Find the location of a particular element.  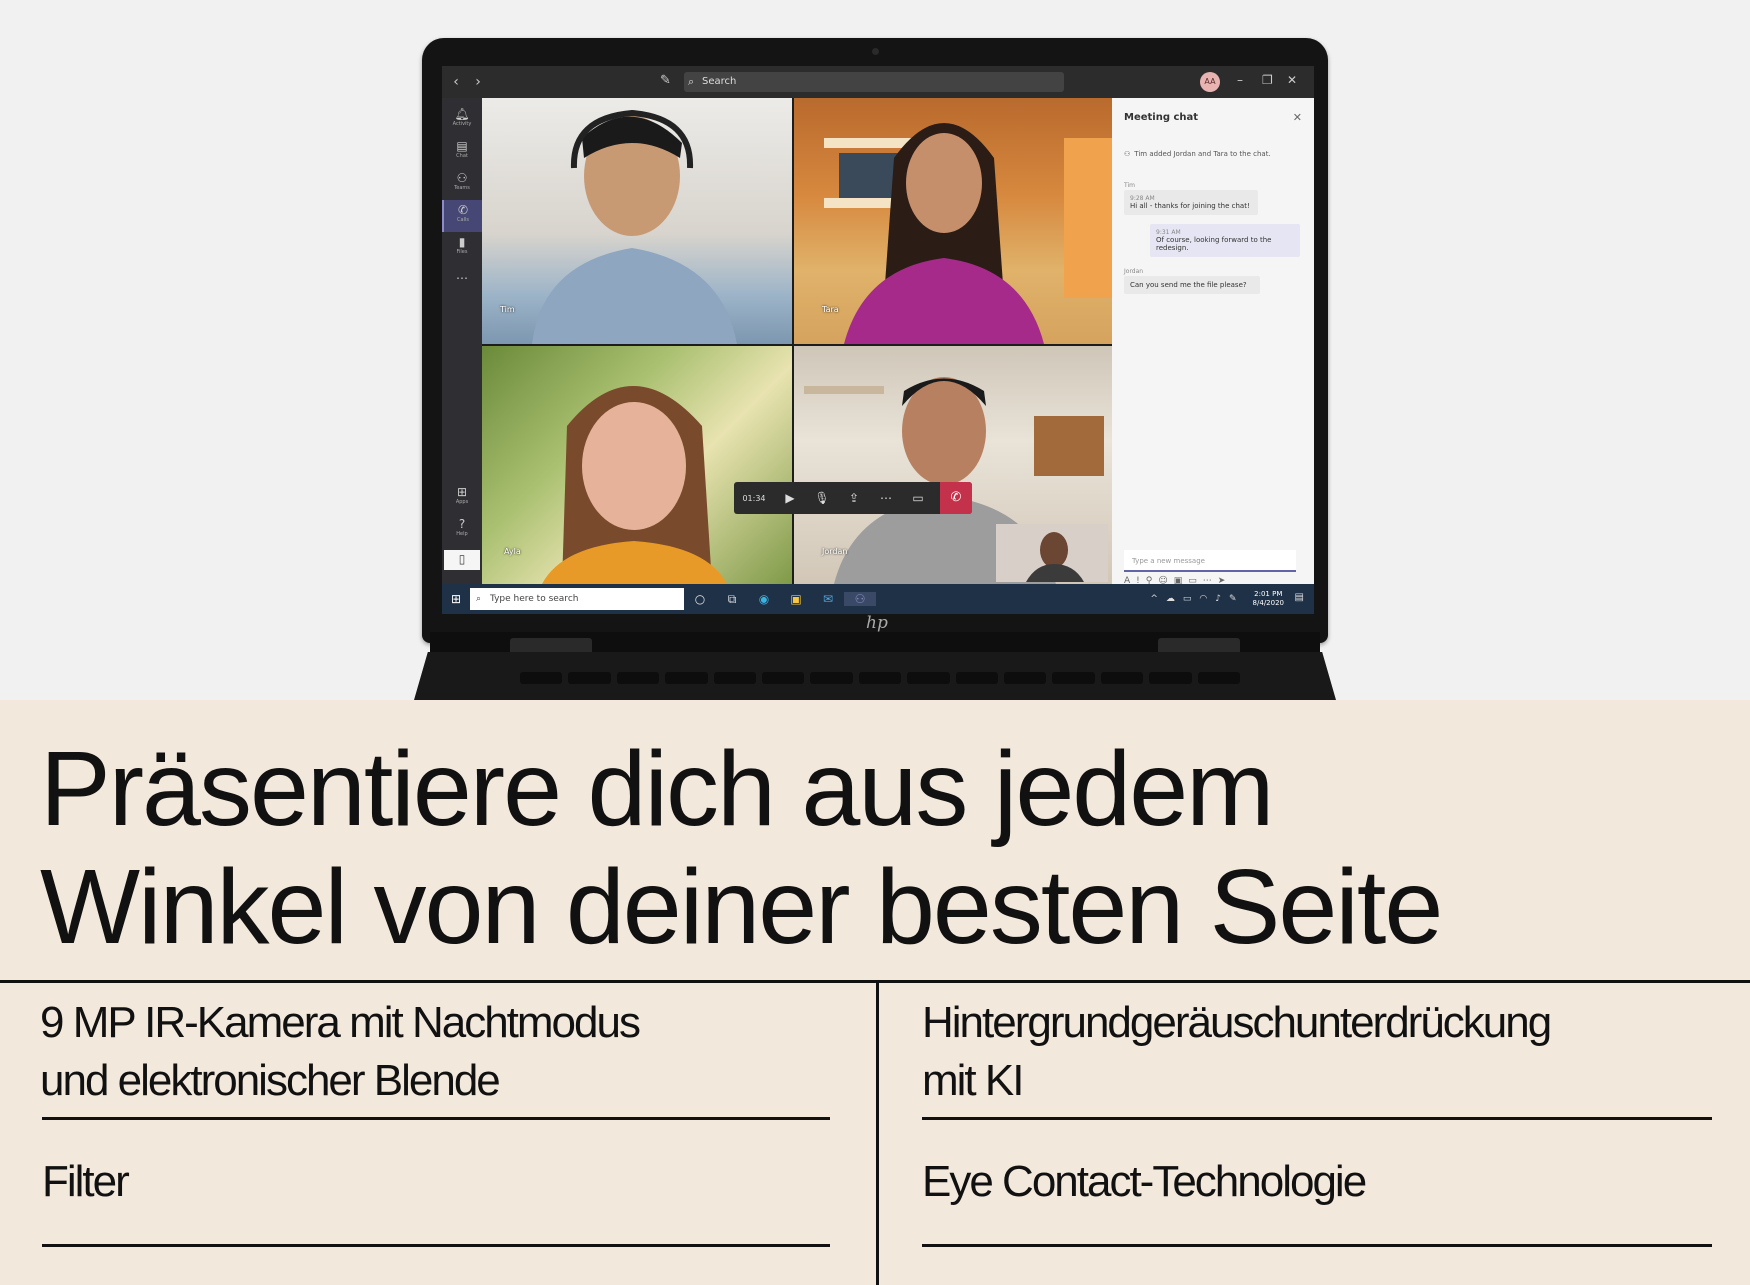

phone-icon: ✆ is located at coordinates (463, 210).